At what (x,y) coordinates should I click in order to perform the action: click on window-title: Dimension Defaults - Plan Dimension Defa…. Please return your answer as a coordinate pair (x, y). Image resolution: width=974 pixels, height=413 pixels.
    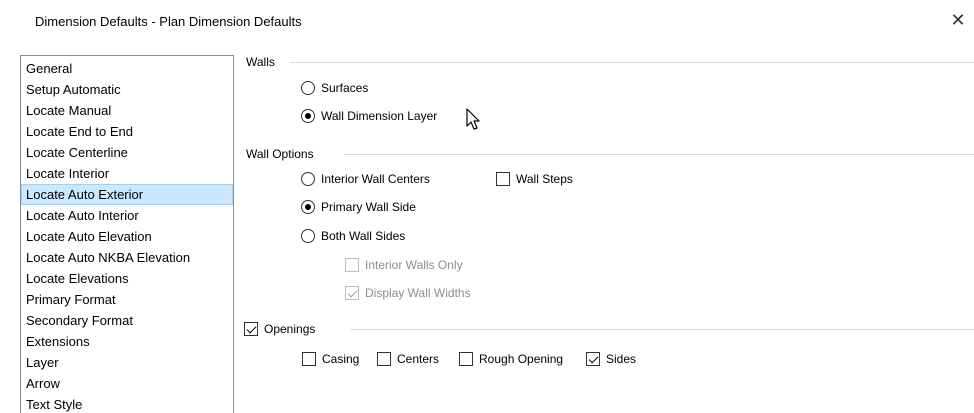
    Looking at the image, I should click on (168, 21).